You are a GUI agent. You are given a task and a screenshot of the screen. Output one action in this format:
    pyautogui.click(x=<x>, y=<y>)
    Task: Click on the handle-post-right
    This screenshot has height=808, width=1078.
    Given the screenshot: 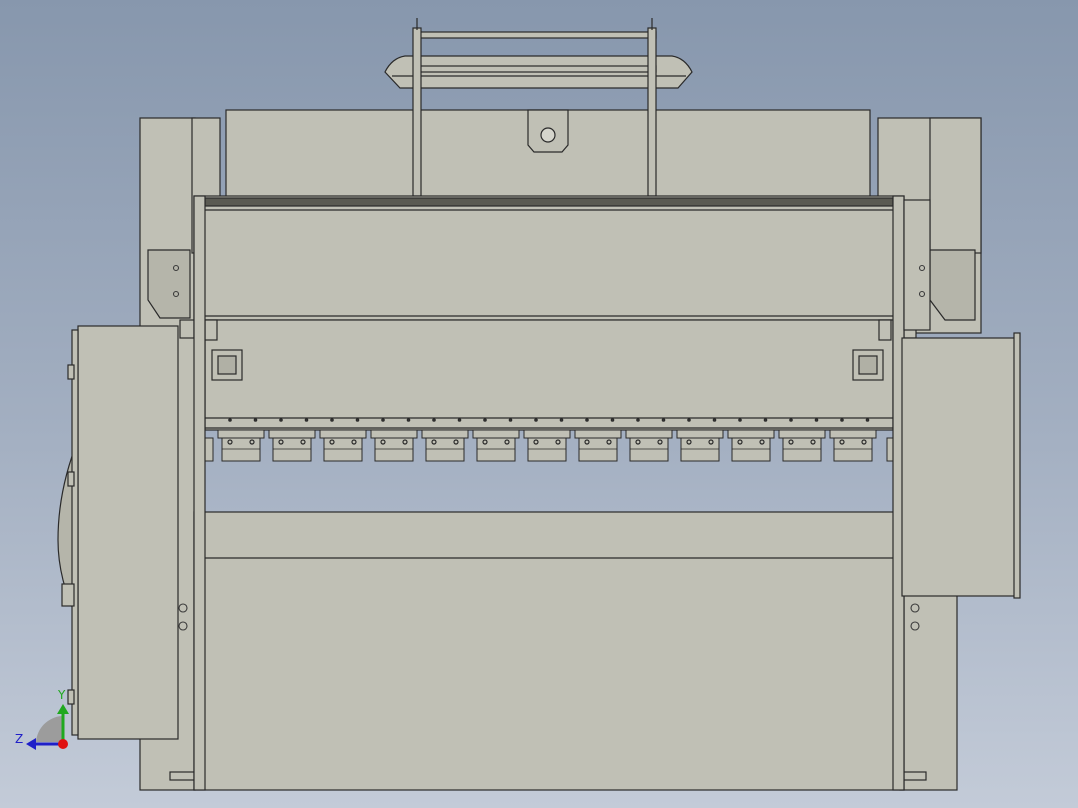 What is the action you would take?
    pyautogui.click(x=652, y=112)
    